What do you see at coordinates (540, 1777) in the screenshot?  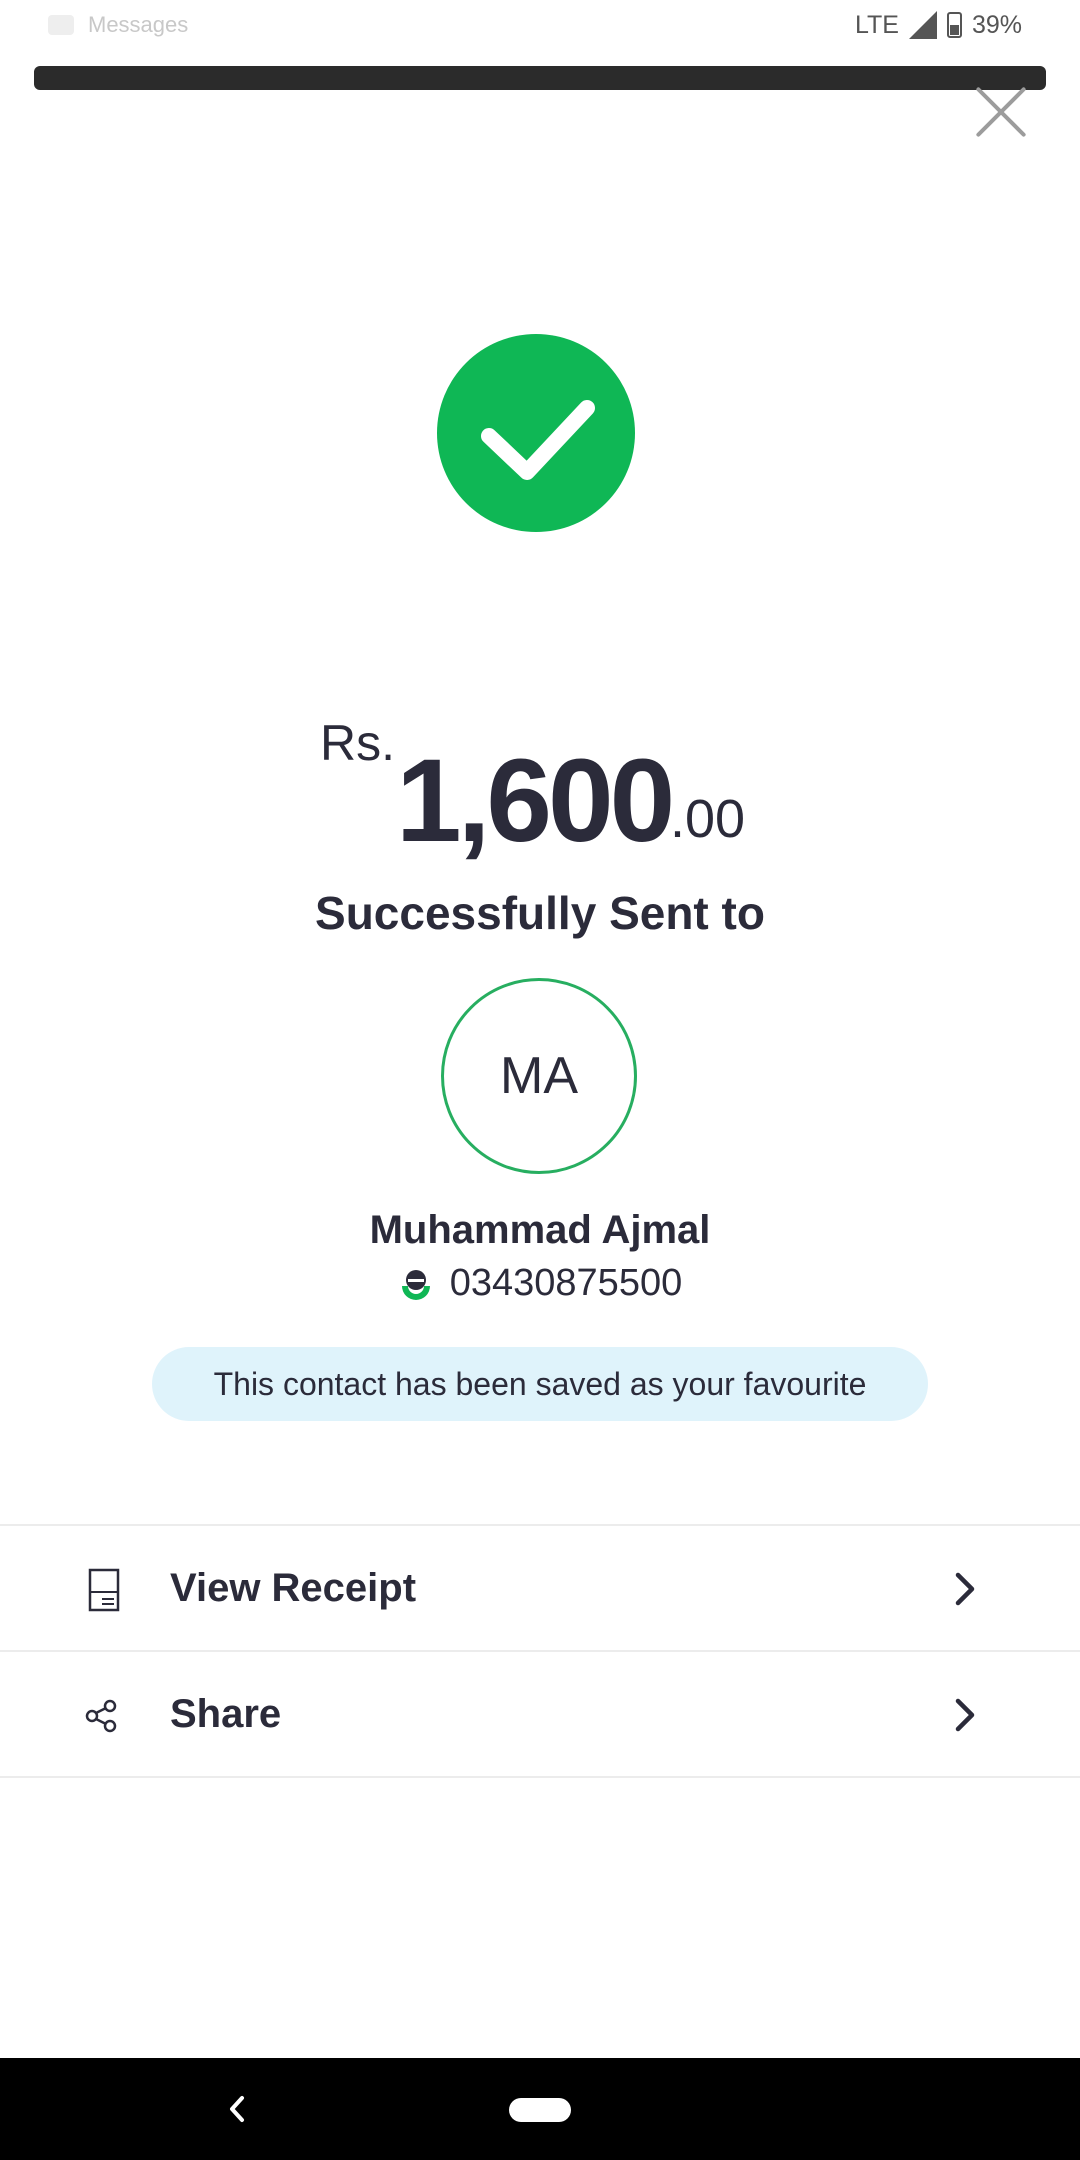 I see `divider` at bounding box center [540, 1777].